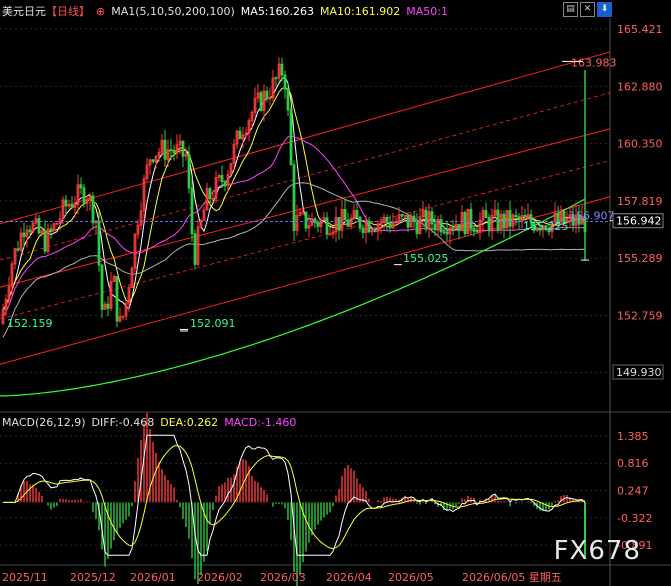 The width and height of the screenshot is (671, 586). I want to click on macd-tick-label: 0.247, so click(633, 491).